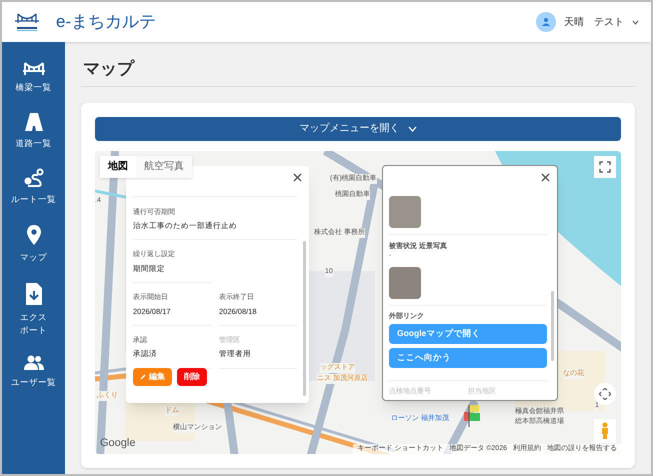 The image size is (653, 476). I want to click on sidebar-item: 道路一覧, so click(34, 131).